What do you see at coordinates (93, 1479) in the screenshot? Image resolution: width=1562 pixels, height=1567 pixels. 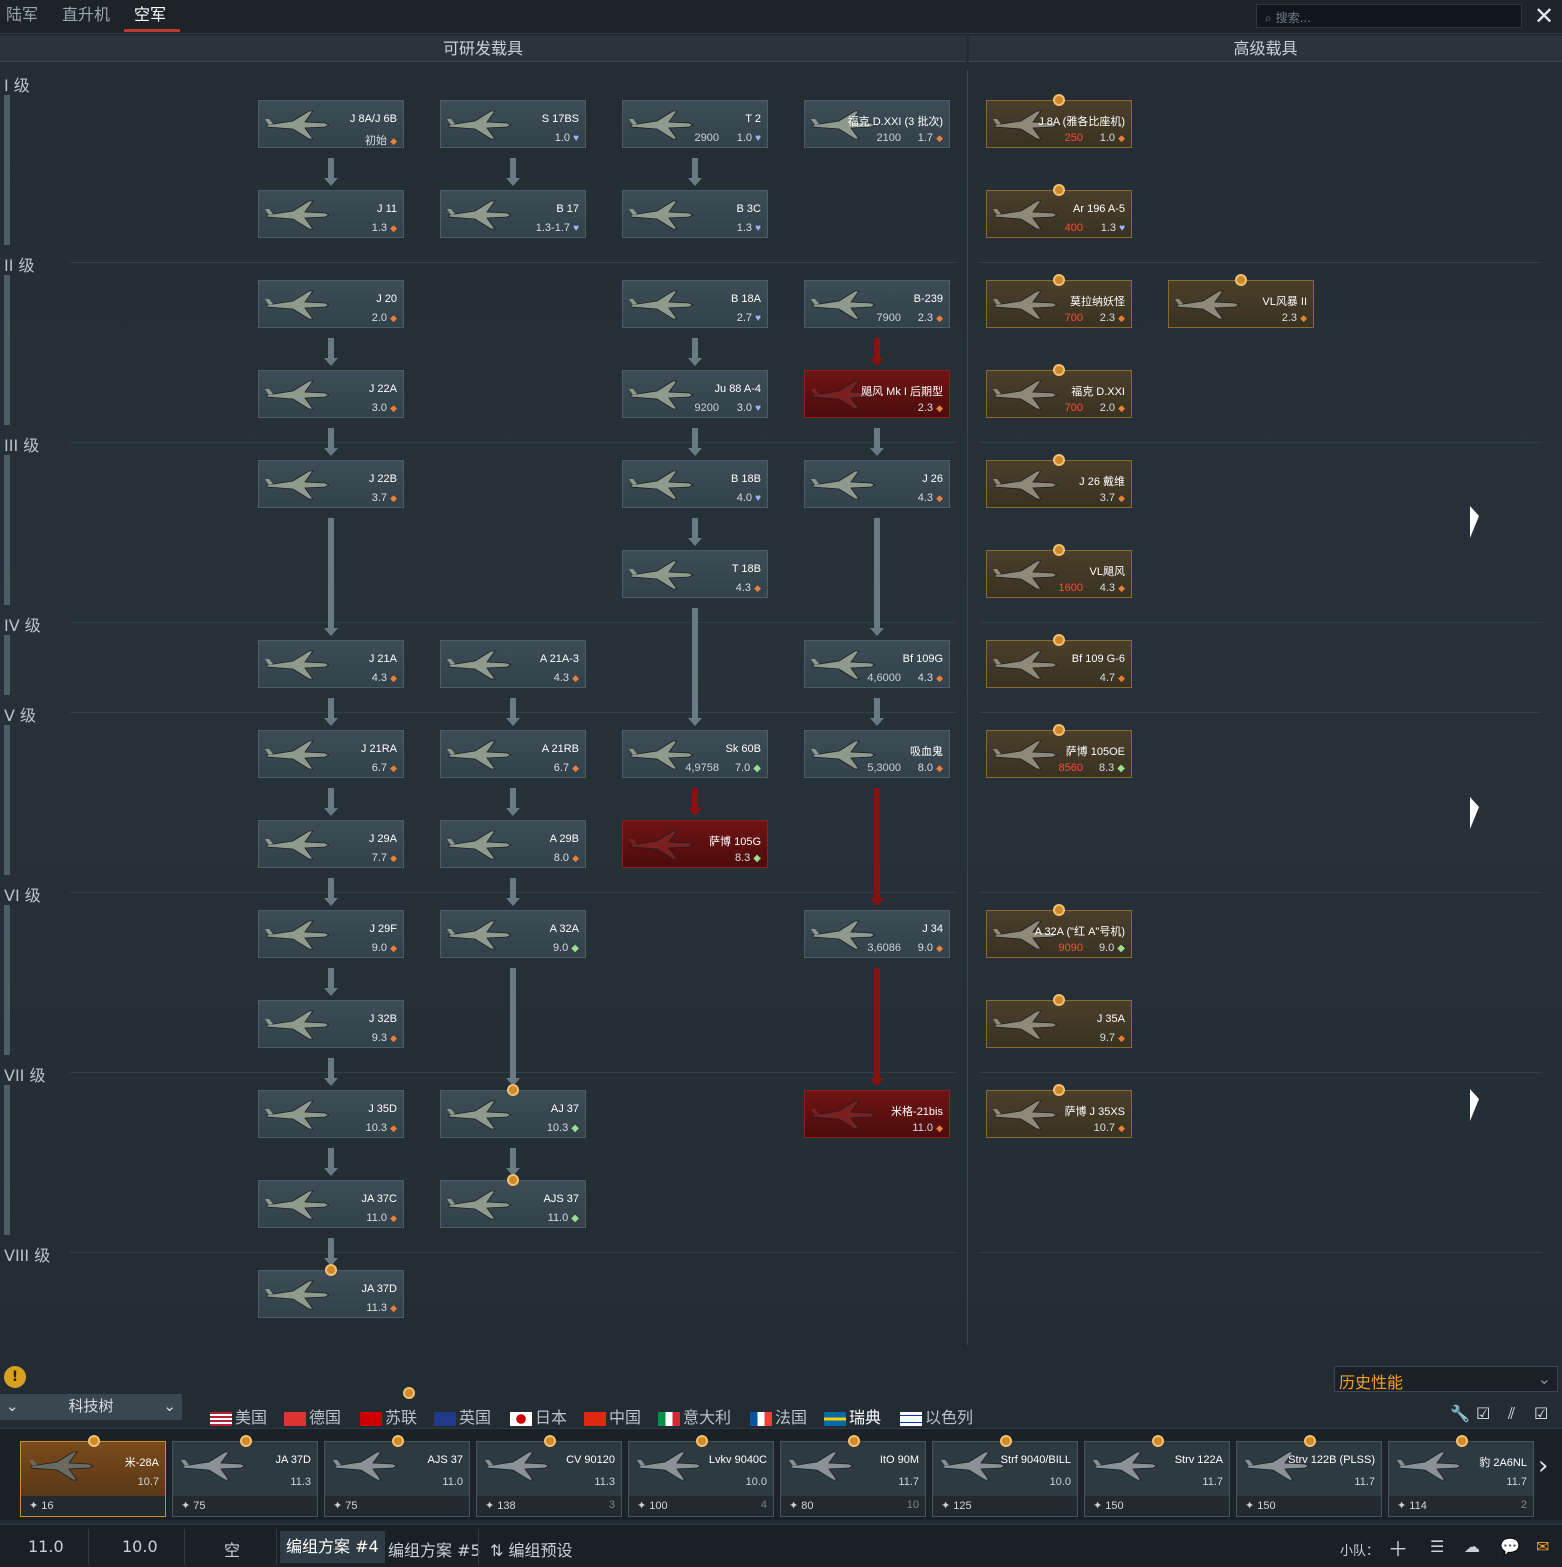 I see `lineup-slot: 米-28A 10.7 ✦ 16` at bounding box center [93, 1479].